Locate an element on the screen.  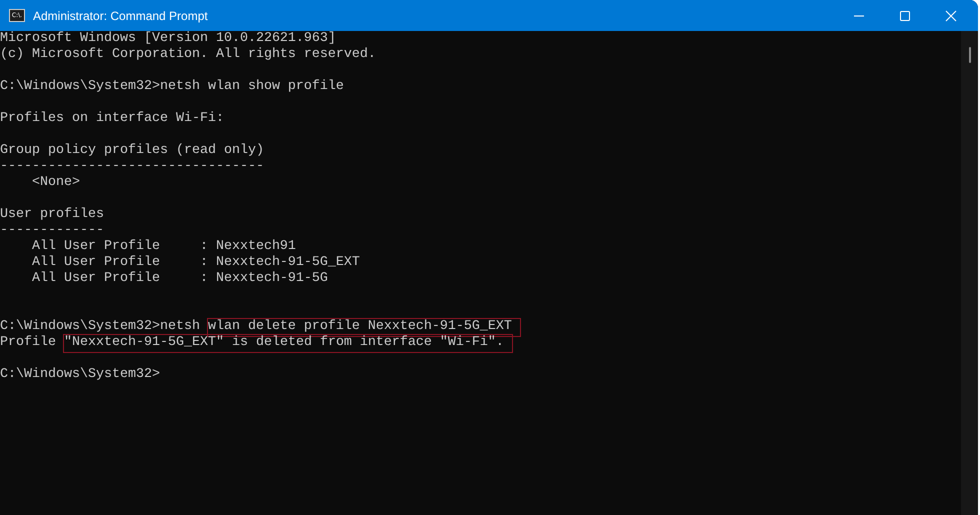
console-line: <None> is located at coordinates (55, 183).